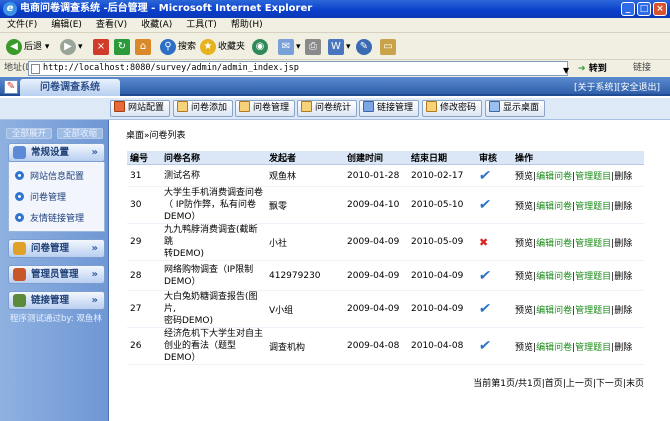  What do you see at coordinates (452, 108) in the screenshot?
I see `nav-change-password: 修改密码` at bounding box center [452, 108].